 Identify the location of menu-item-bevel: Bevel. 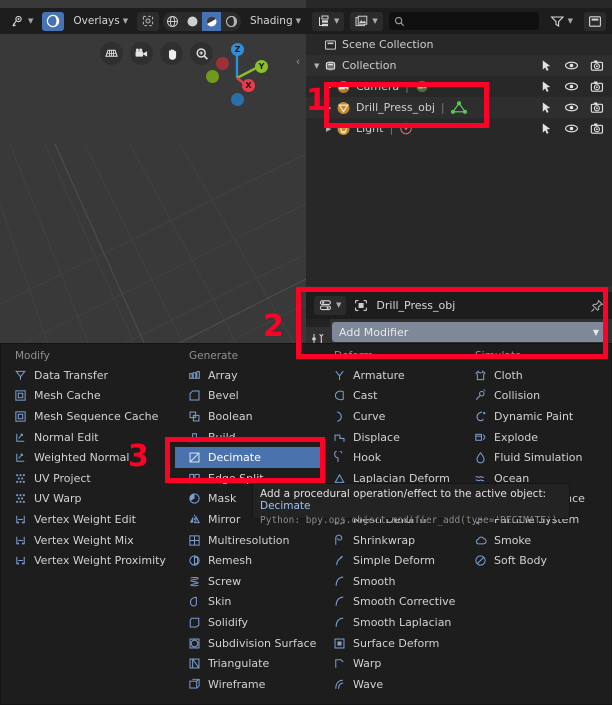
(247, 396).